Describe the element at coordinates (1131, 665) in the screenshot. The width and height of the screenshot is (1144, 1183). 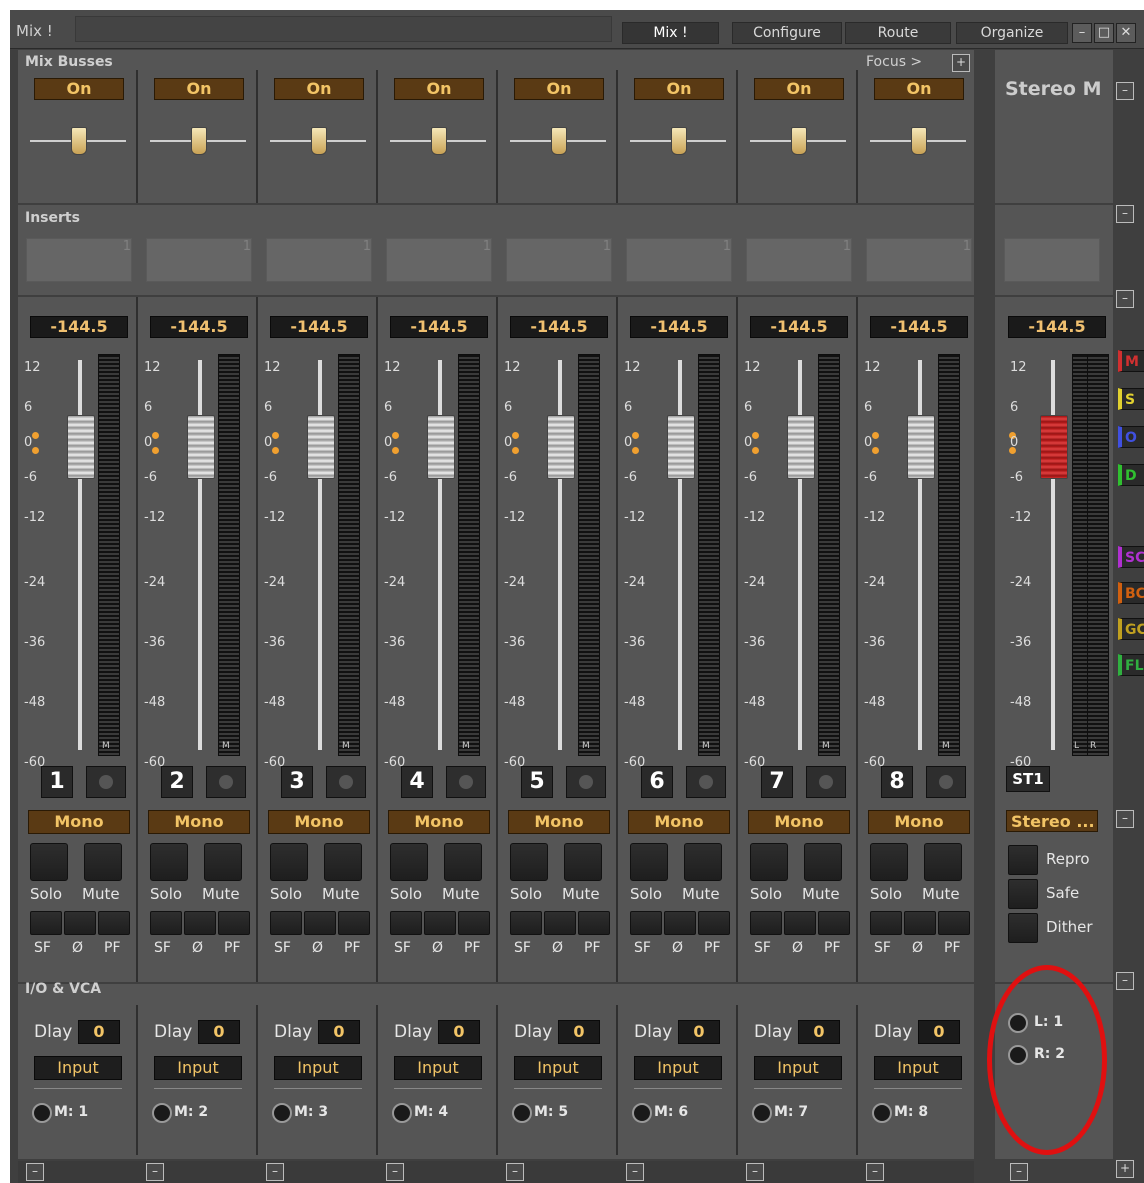
I see `side-tab-fl: FL` at that location.